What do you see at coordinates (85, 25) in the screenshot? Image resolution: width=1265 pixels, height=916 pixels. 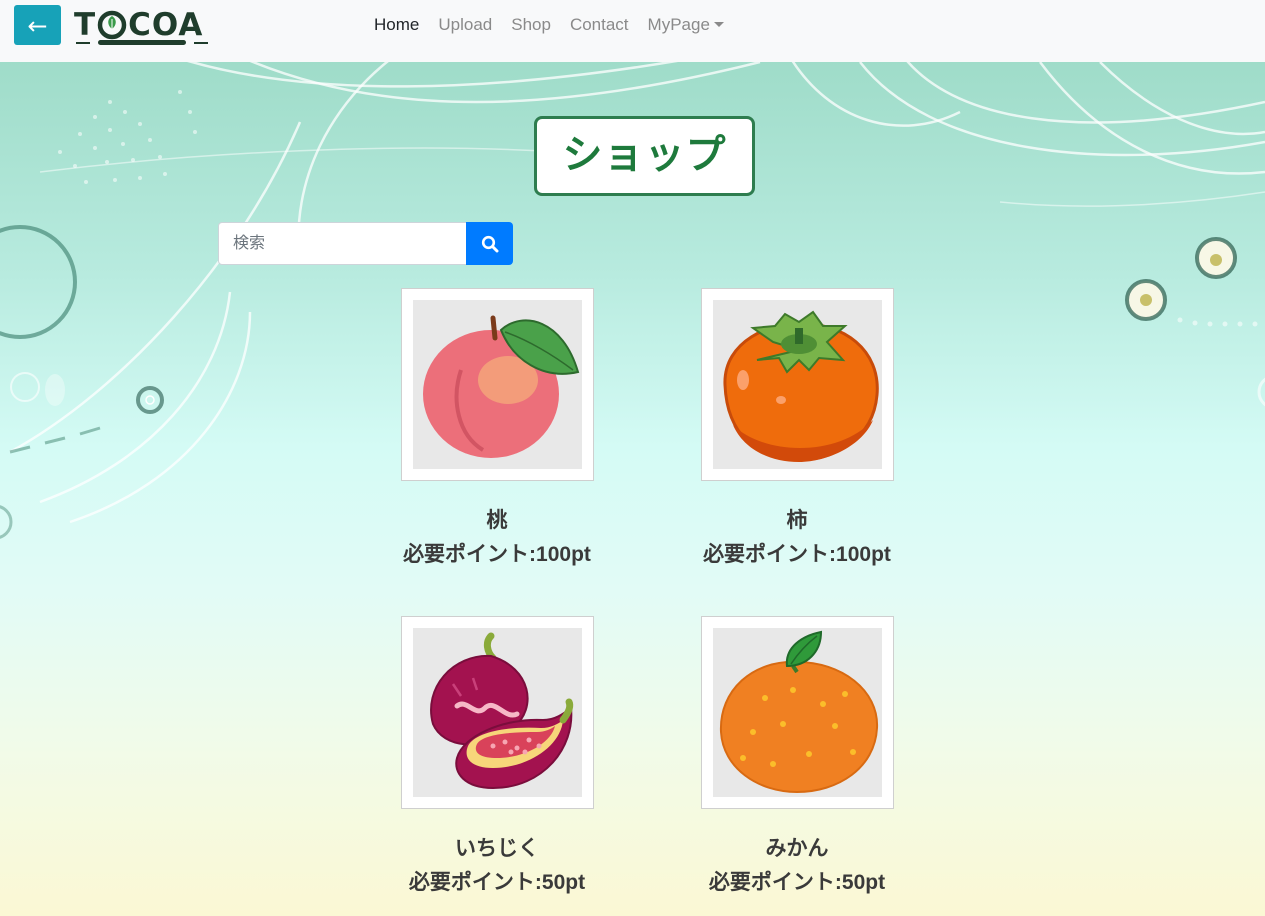 I see `brand-logo-letter: T` at bounding box center [85, 25].